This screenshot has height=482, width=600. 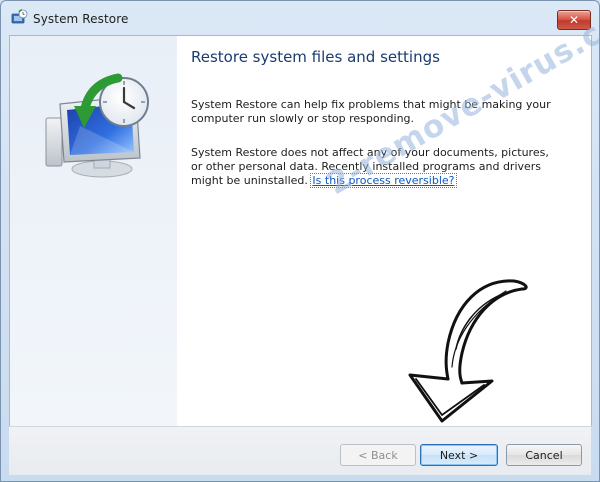 What do you see at coordinates (300, 450) in the screenshot?
I see `button-bar: < Back Next > Cancel` at bounding box center [300, 450].